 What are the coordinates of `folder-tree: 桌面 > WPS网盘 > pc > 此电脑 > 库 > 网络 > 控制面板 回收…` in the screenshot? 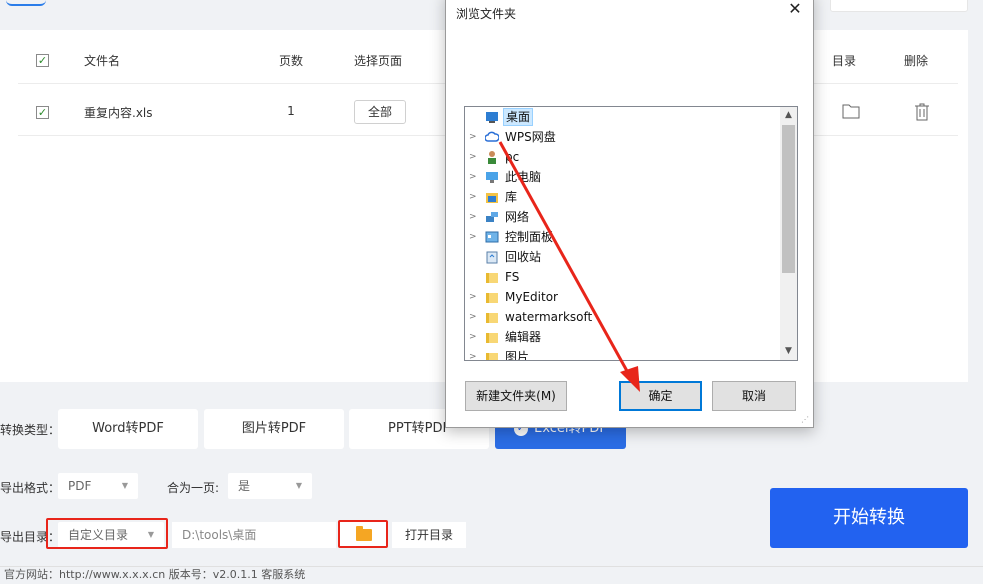 It's located at (631, 233).